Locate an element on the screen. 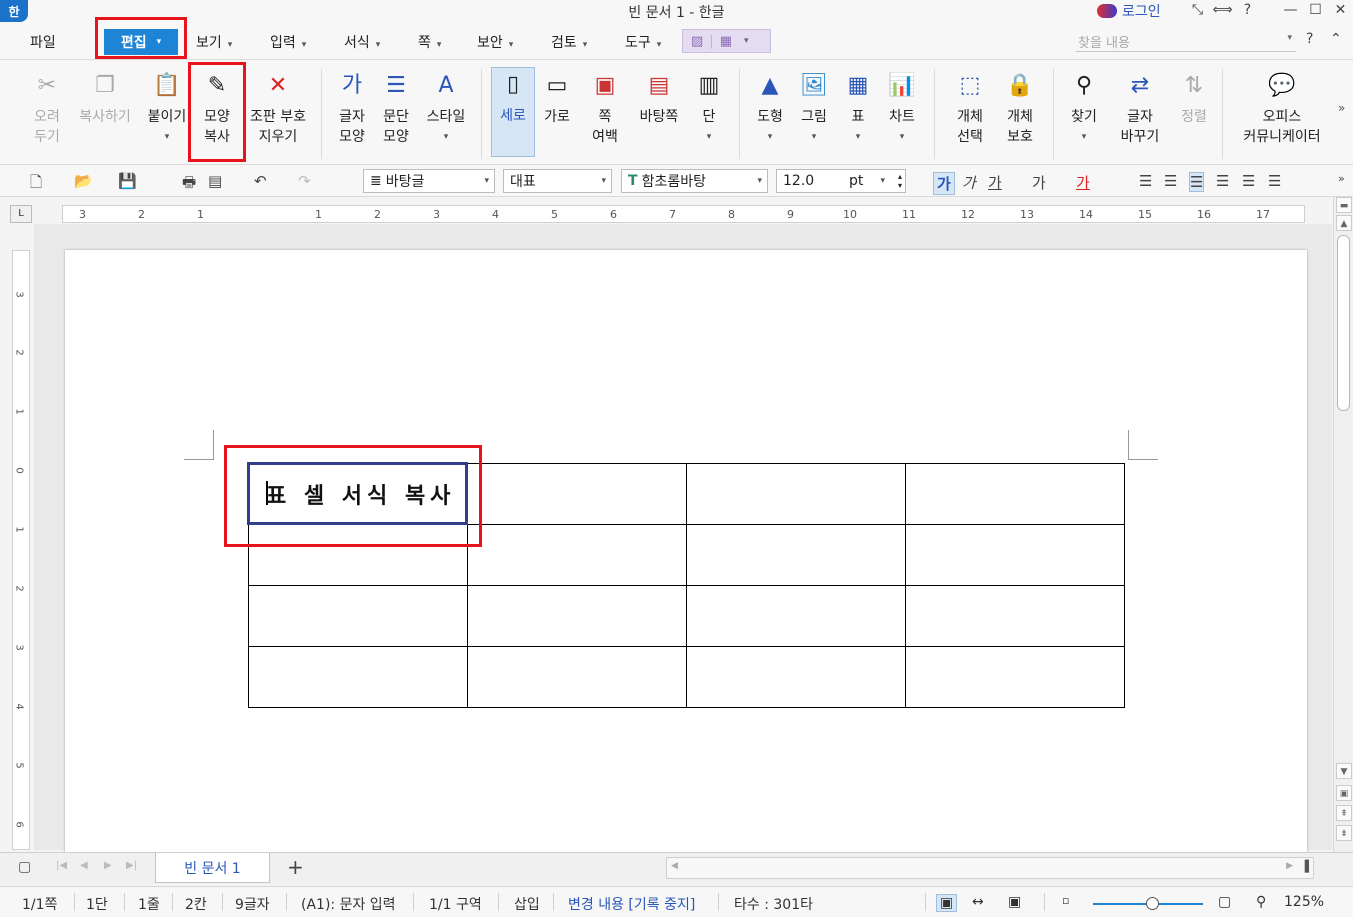 This screenshot has width=1353, height=917. menu-insert: 입력 ▾ is located at coordinates (288, 42).